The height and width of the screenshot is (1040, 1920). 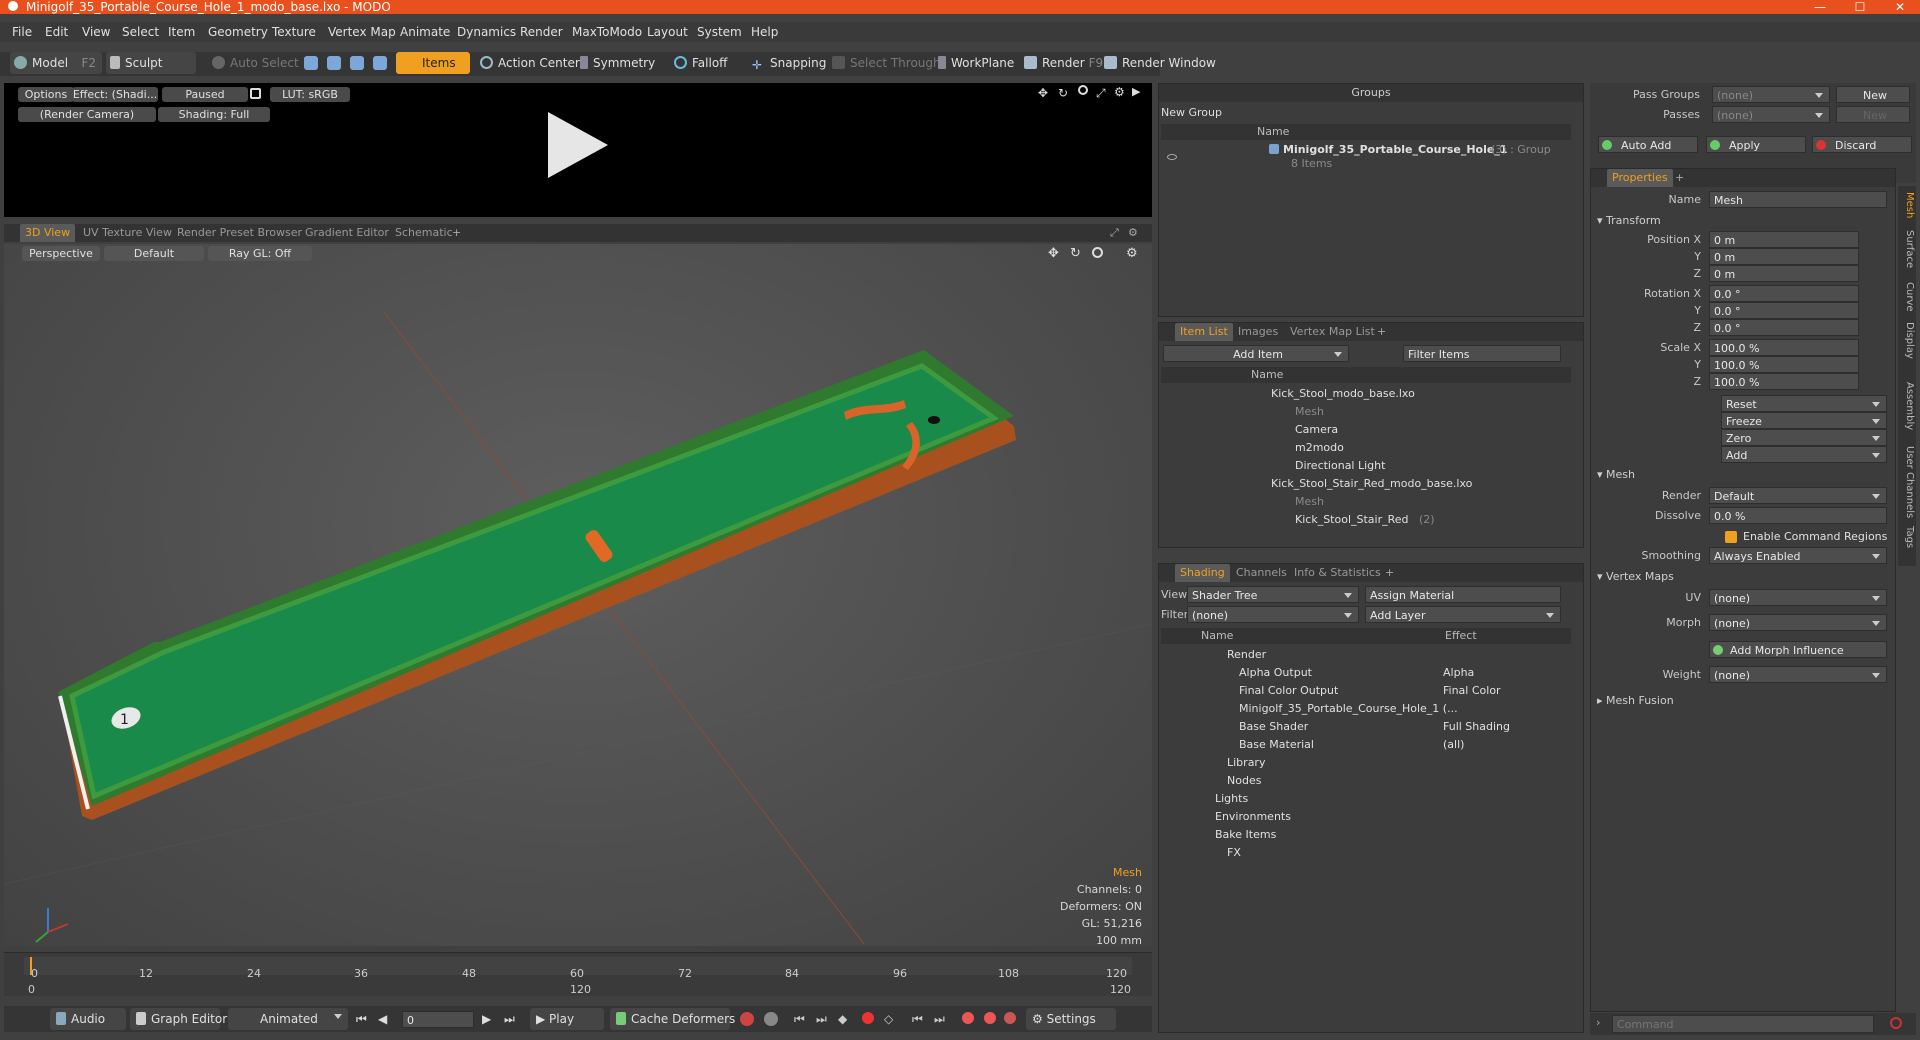 What do you see at coordinates (1798, 622) in the screenshot?
I see `morph-dropdown: (none)` at bounding box center [1798, 622].